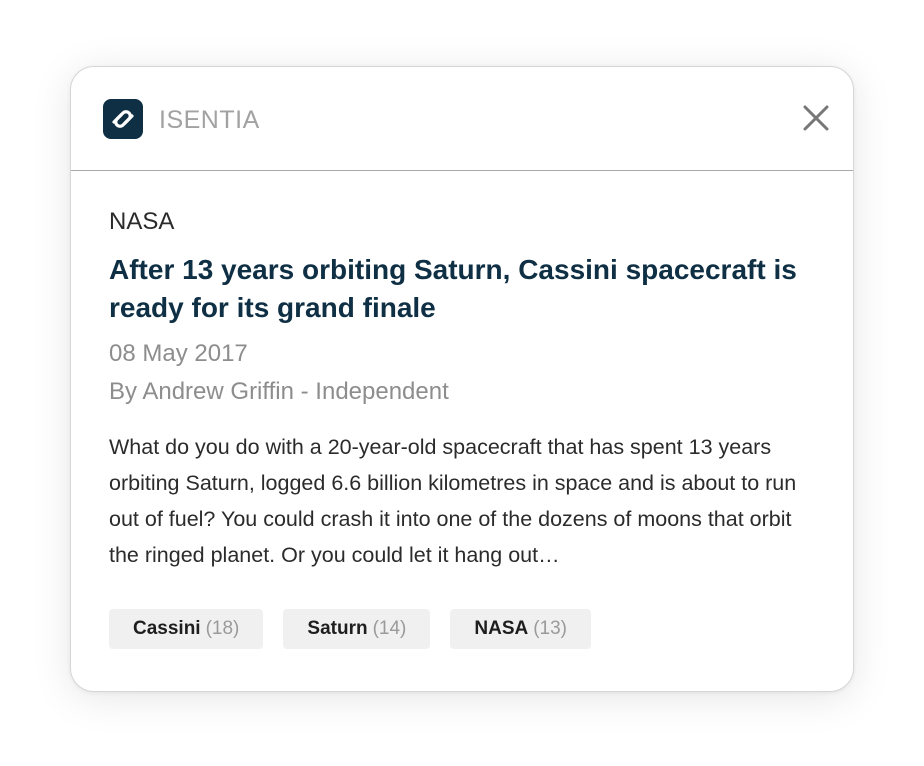 The width and height of the screenshot is (924, 766). What do you see at coordinates (816, 118) in the screenshot?
I see `close-icon` at bounding box center [816, 118].